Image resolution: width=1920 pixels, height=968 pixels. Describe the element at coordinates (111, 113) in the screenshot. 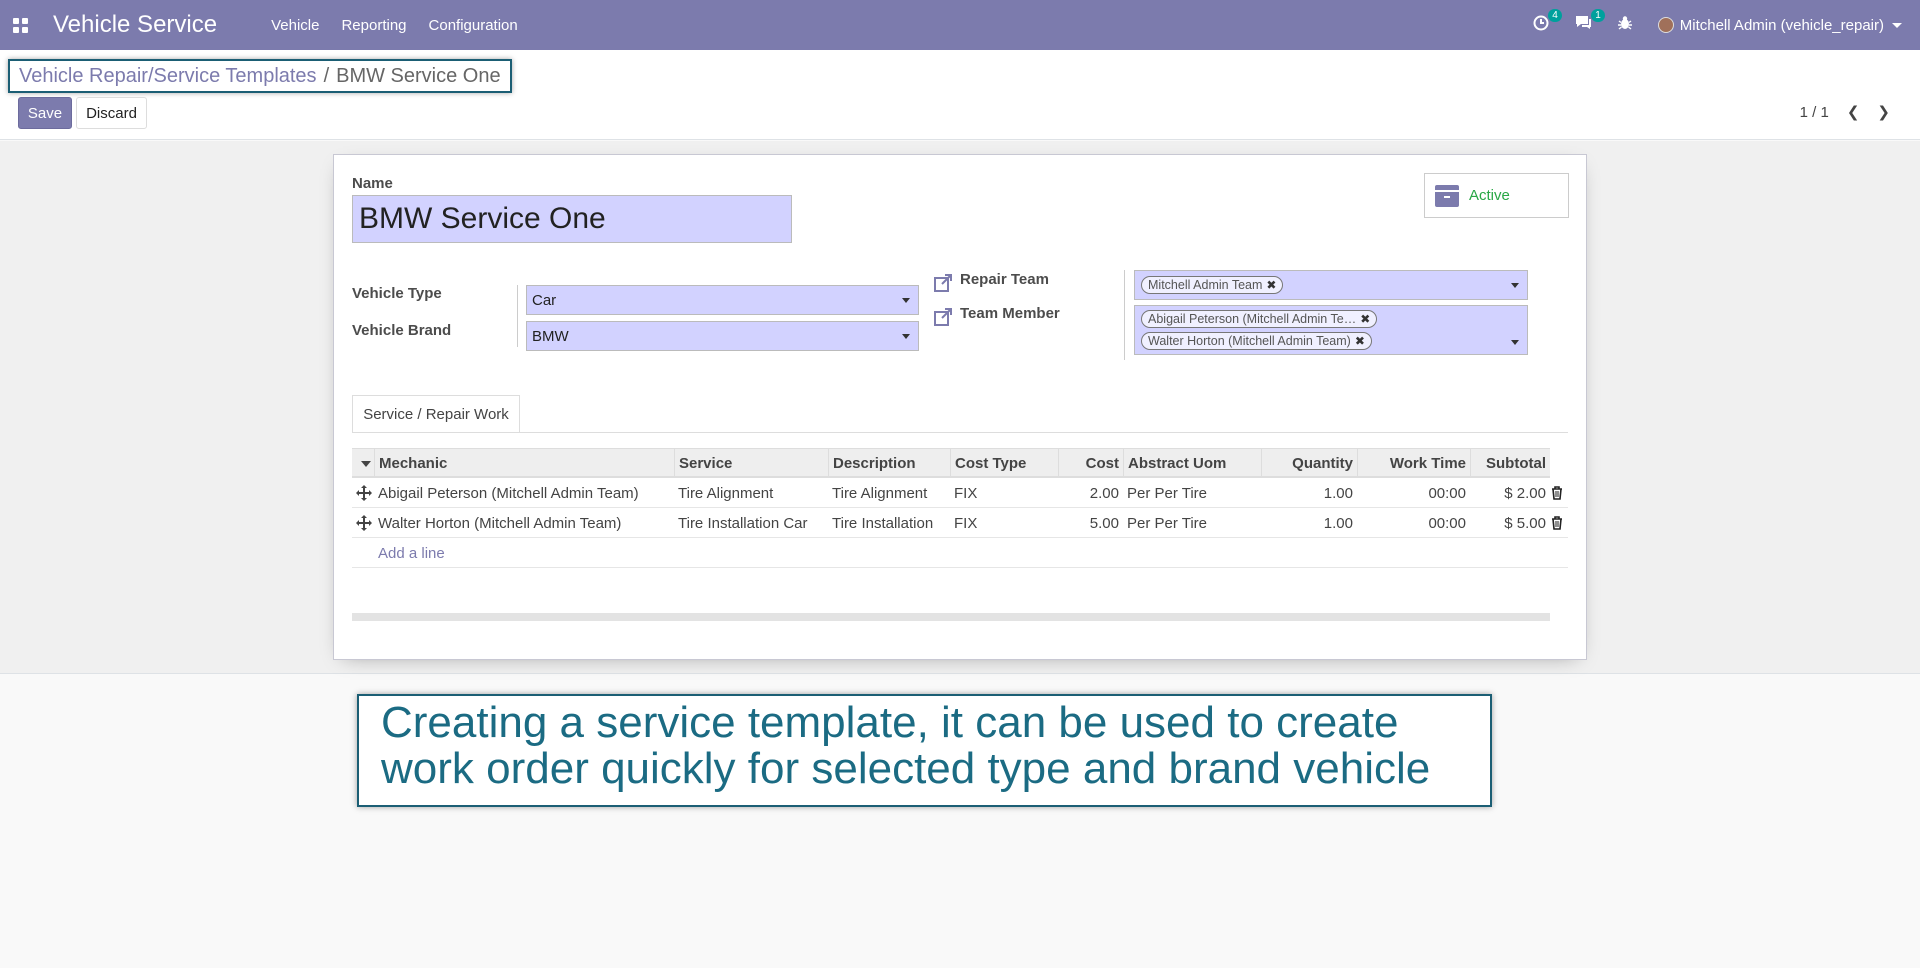

I see `discard-button: Discard` at that location.